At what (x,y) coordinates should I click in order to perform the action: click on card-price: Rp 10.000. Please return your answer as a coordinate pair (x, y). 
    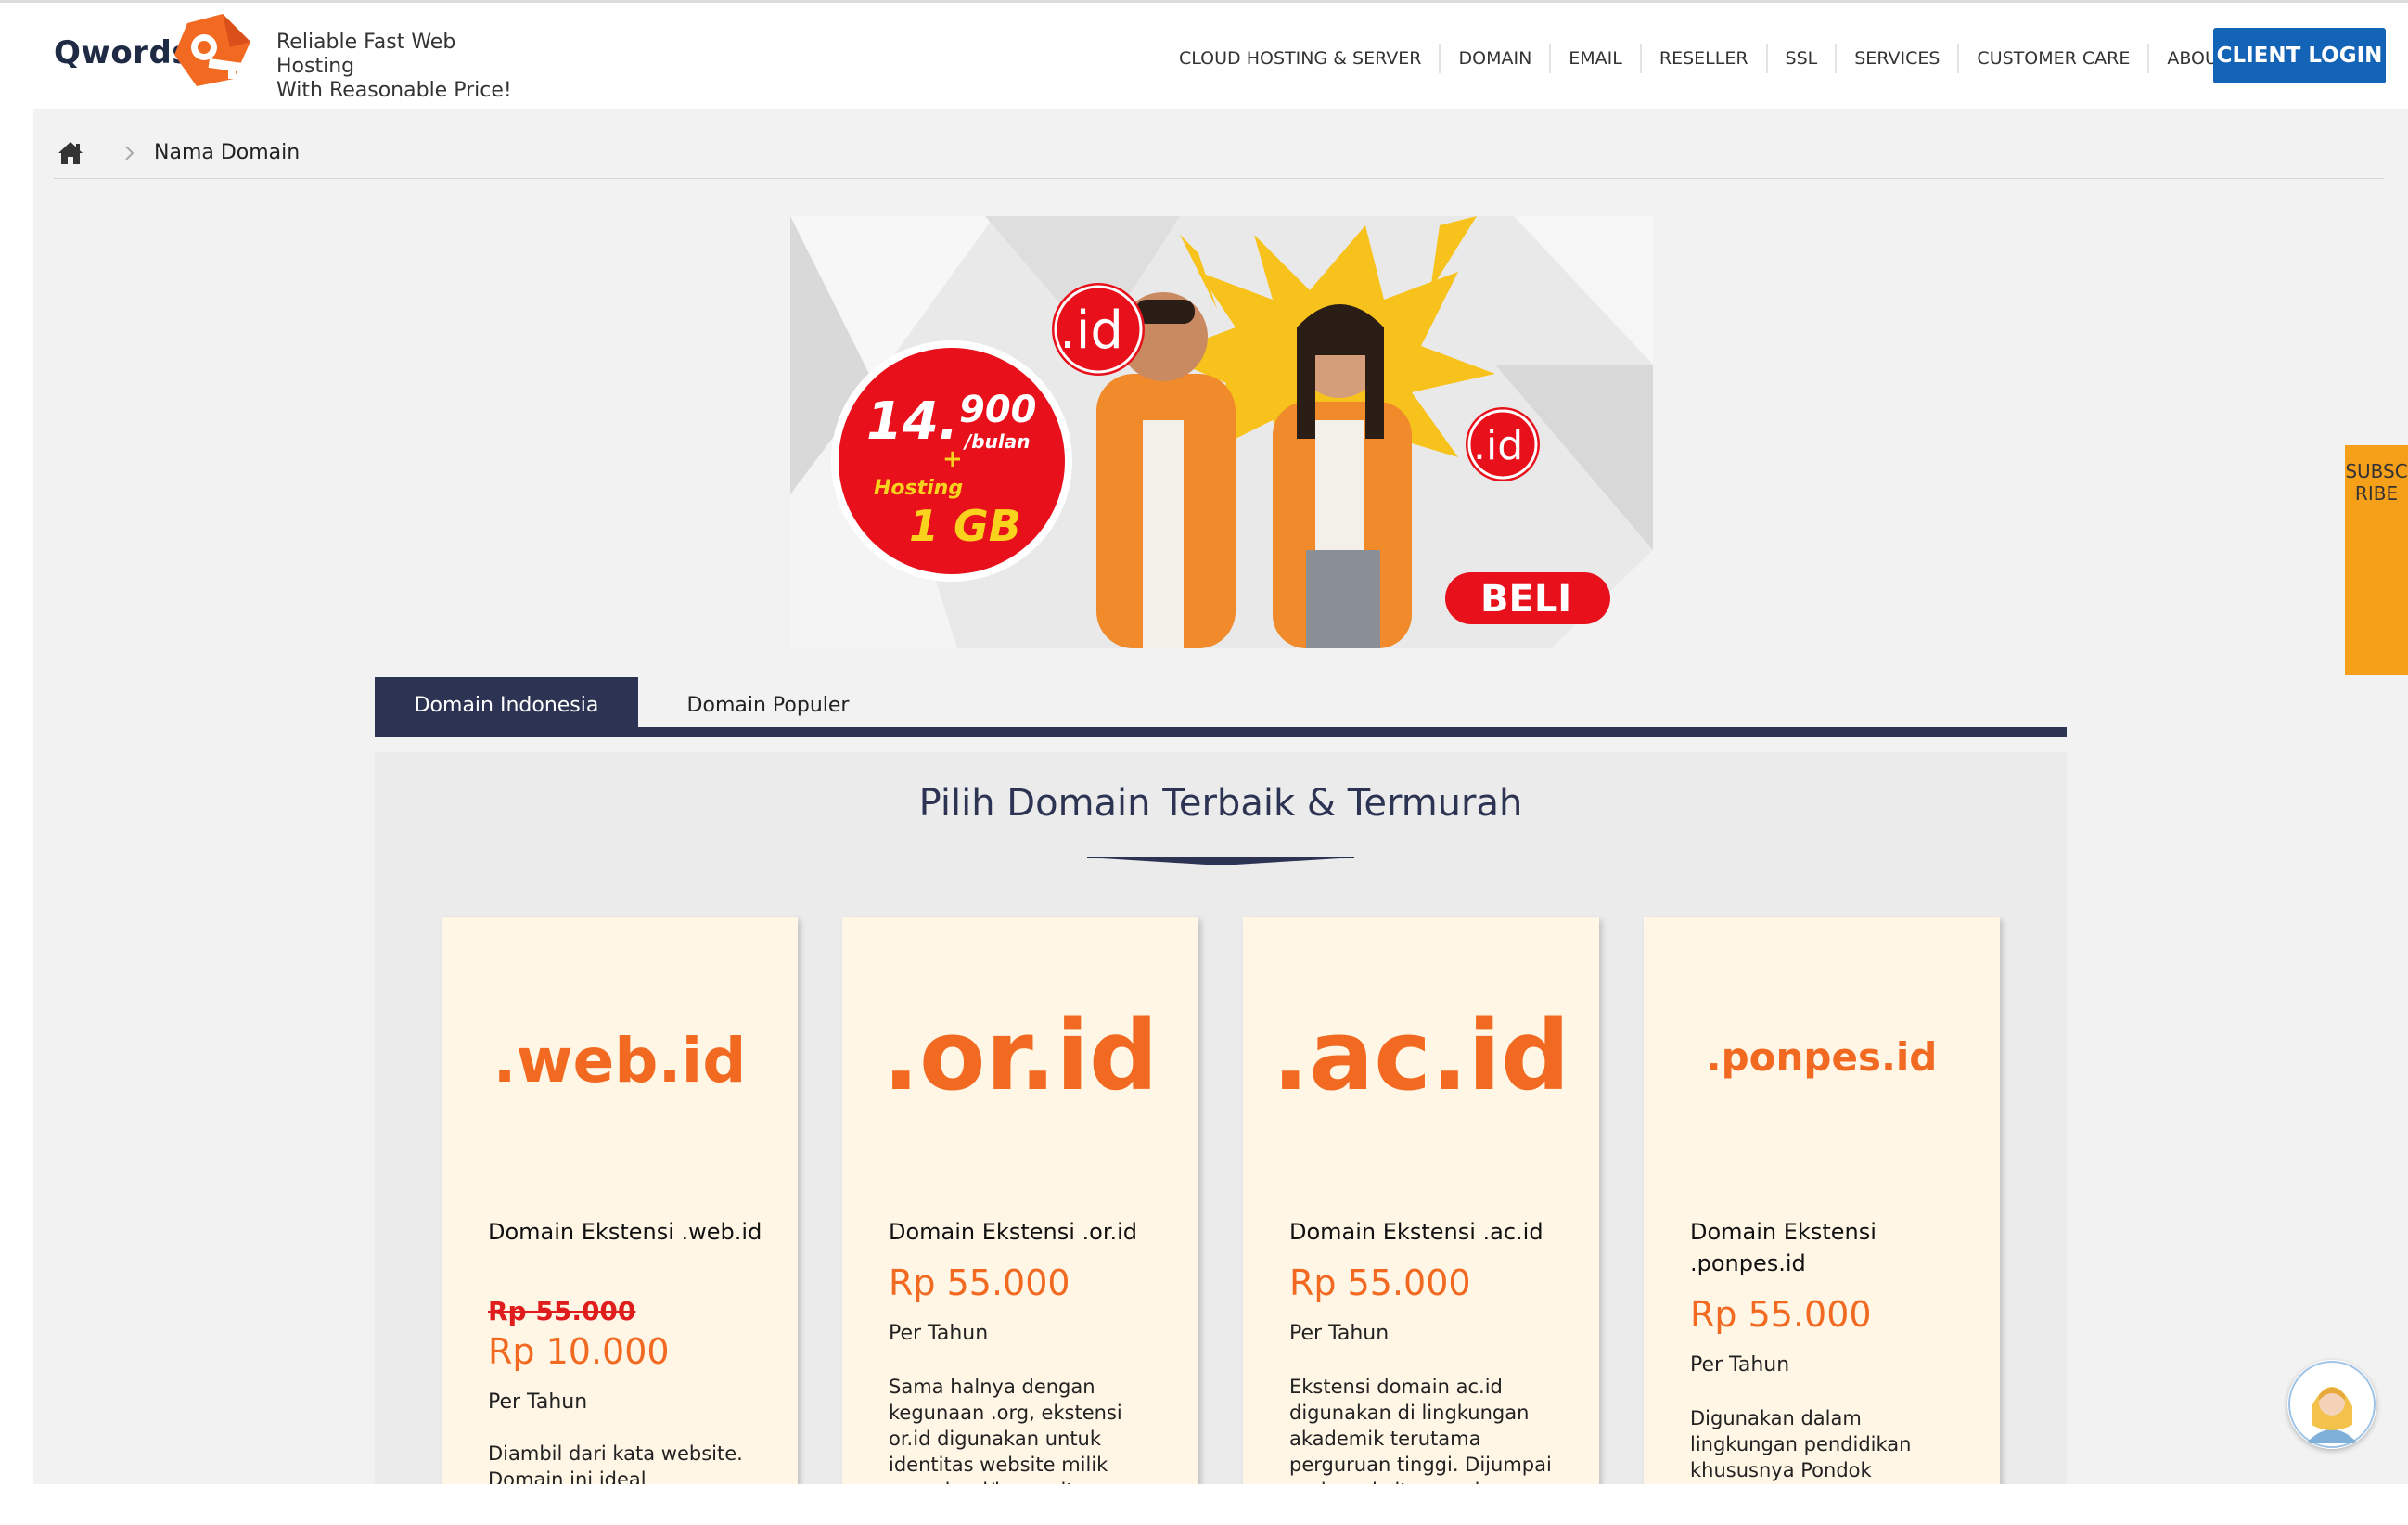
    Looking at the image, I should click on (579, 1352).